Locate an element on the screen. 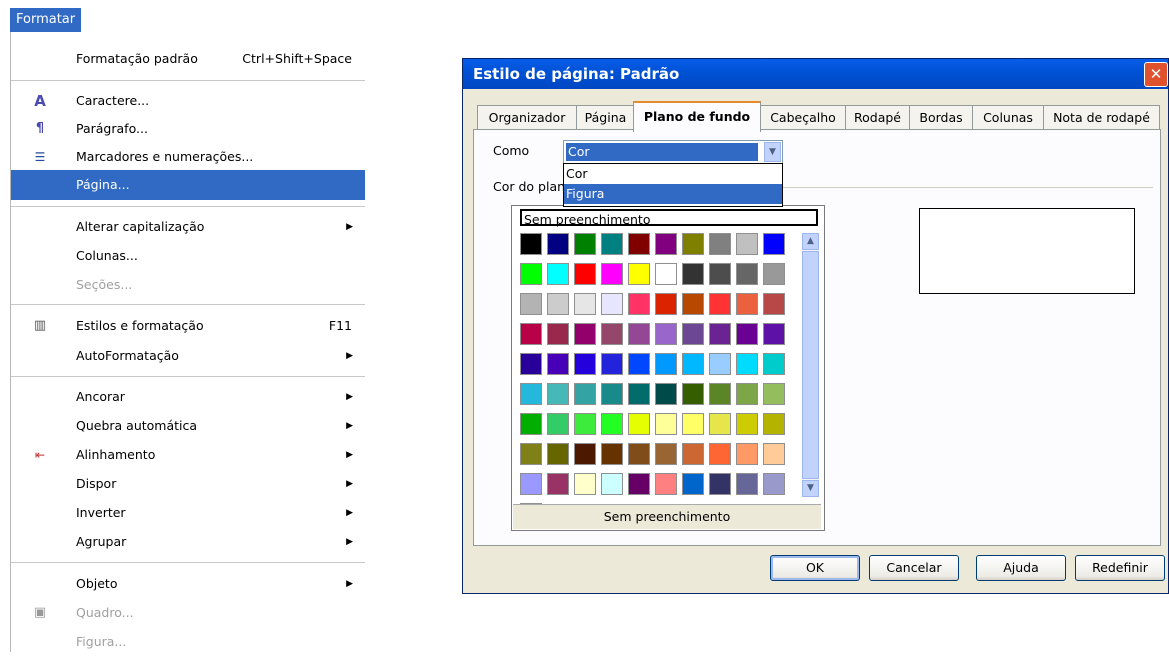 The height and width of the screenshot is (657, 1169). menu-item-wrap: Quebra automática ▶ is located at coordinates (188, 426).